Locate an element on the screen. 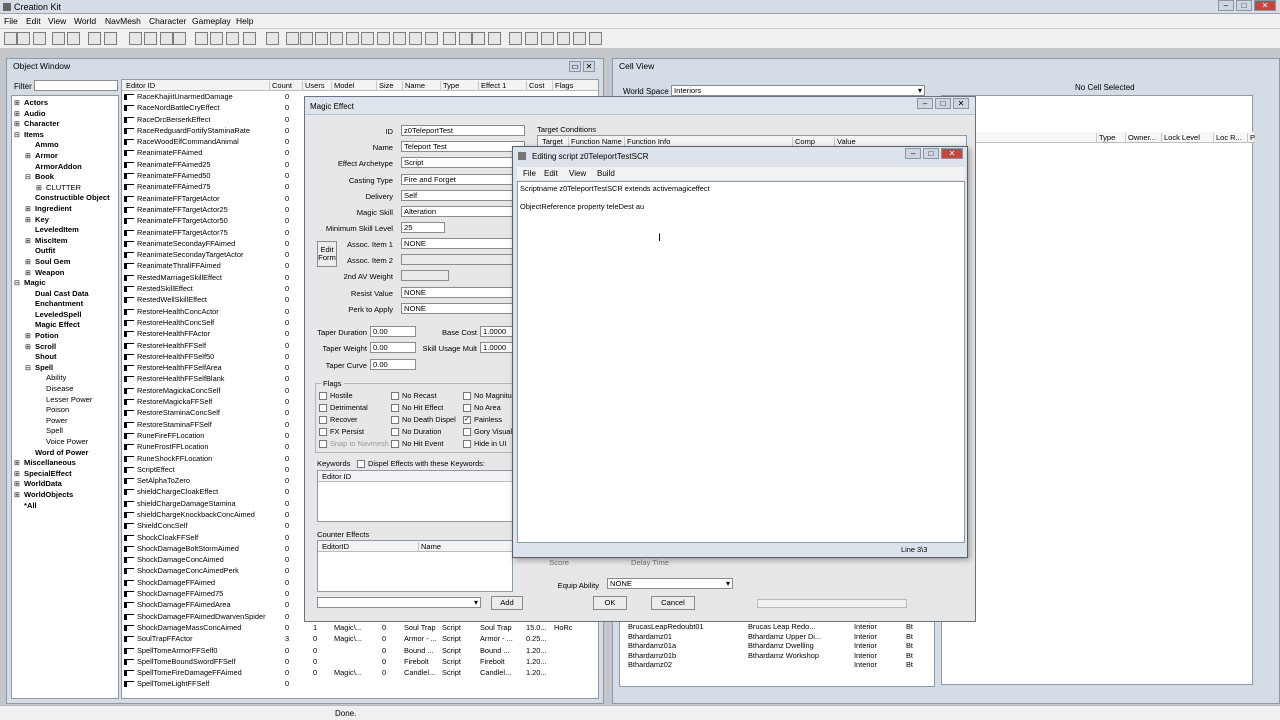 The image size is (1280, 720). undo-icon is located at coordinates (58, 38).